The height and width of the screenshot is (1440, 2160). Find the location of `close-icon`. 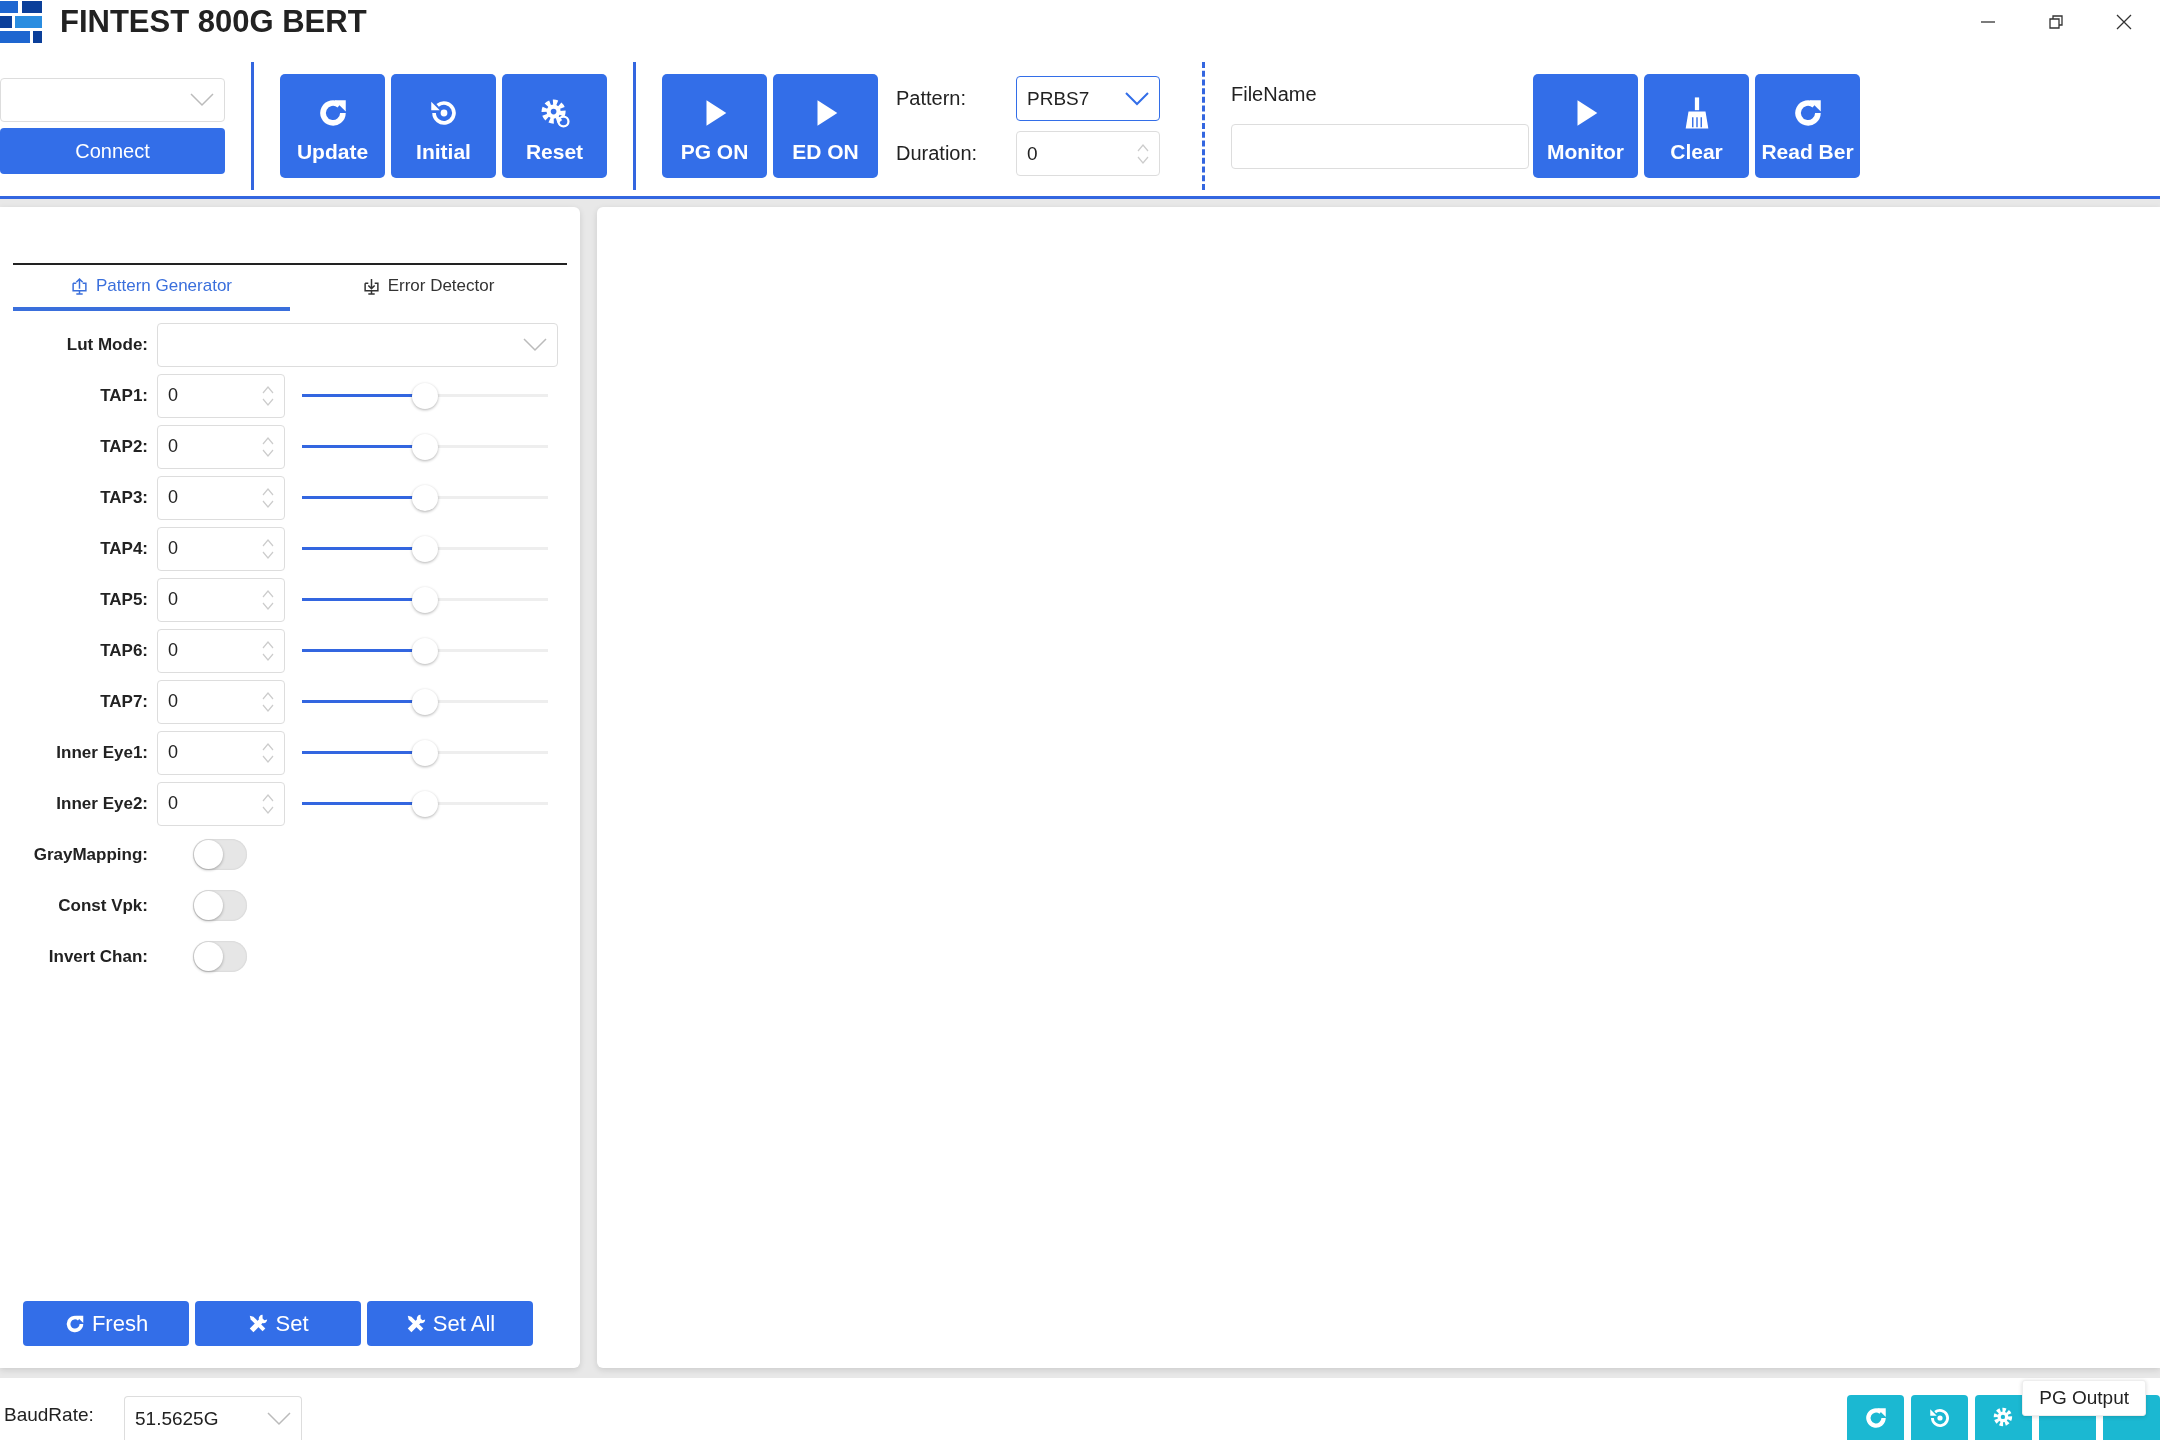

close-icon is located at coordinates (2124, 22).